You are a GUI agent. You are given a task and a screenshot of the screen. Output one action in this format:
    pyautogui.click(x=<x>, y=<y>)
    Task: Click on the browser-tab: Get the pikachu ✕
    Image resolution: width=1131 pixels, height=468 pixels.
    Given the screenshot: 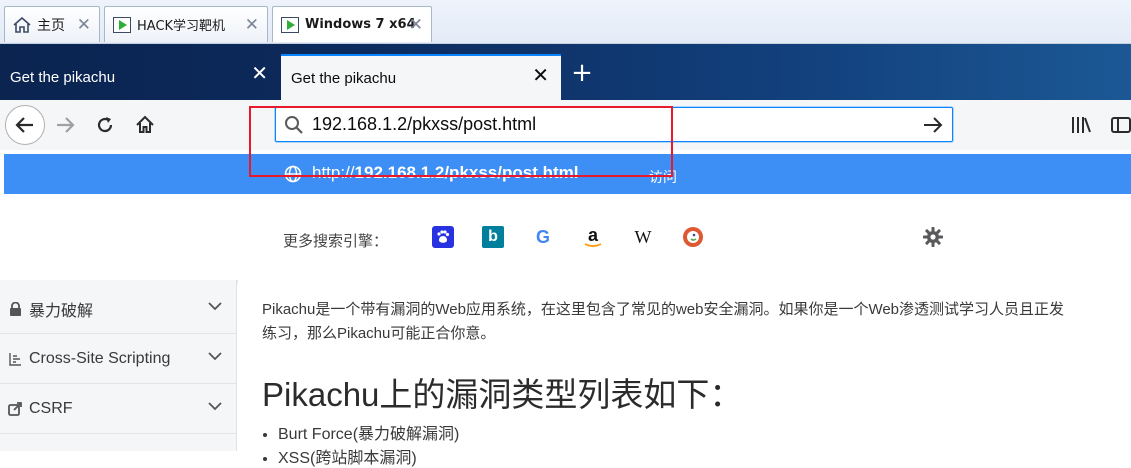 What is the action you would take?
    pyautogui.click(x=140, y=77)
    